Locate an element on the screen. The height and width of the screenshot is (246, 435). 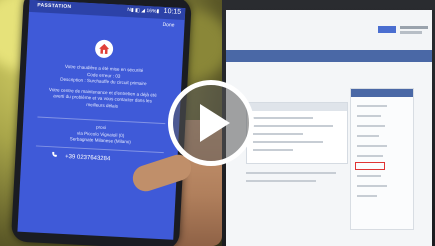
call-row: +39 0237643284 is located at coordinates (80, 156).